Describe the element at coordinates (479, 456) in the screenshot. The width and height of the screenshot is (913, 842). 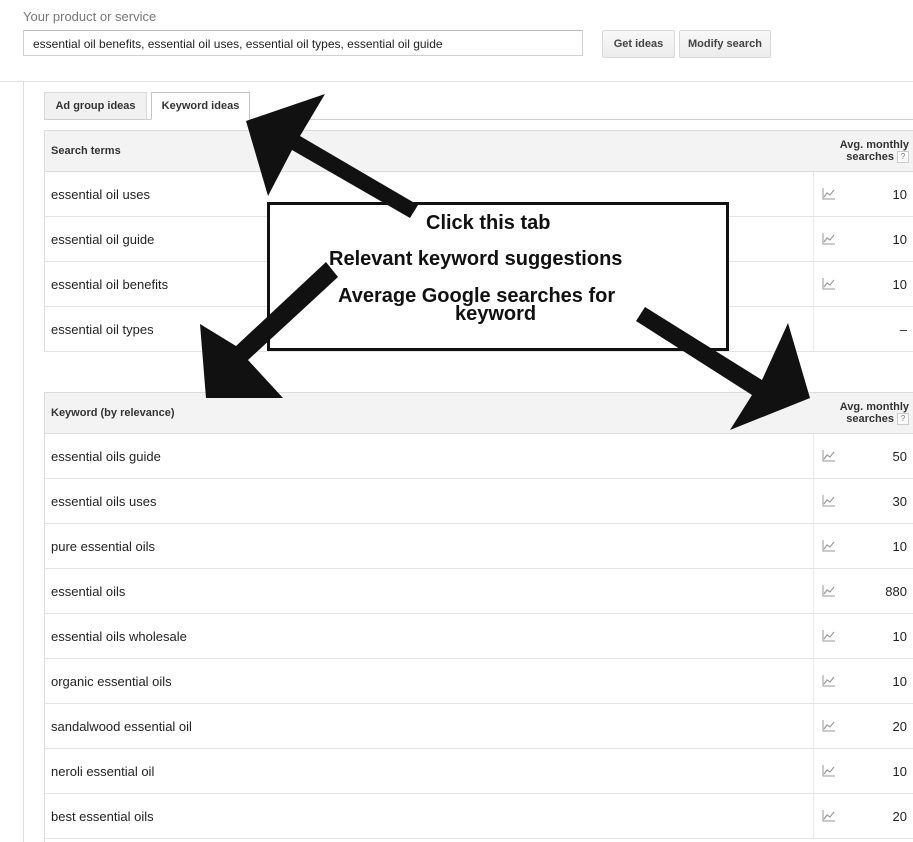
I see `keyword-idea-row: essential oils guide 50` at that location.